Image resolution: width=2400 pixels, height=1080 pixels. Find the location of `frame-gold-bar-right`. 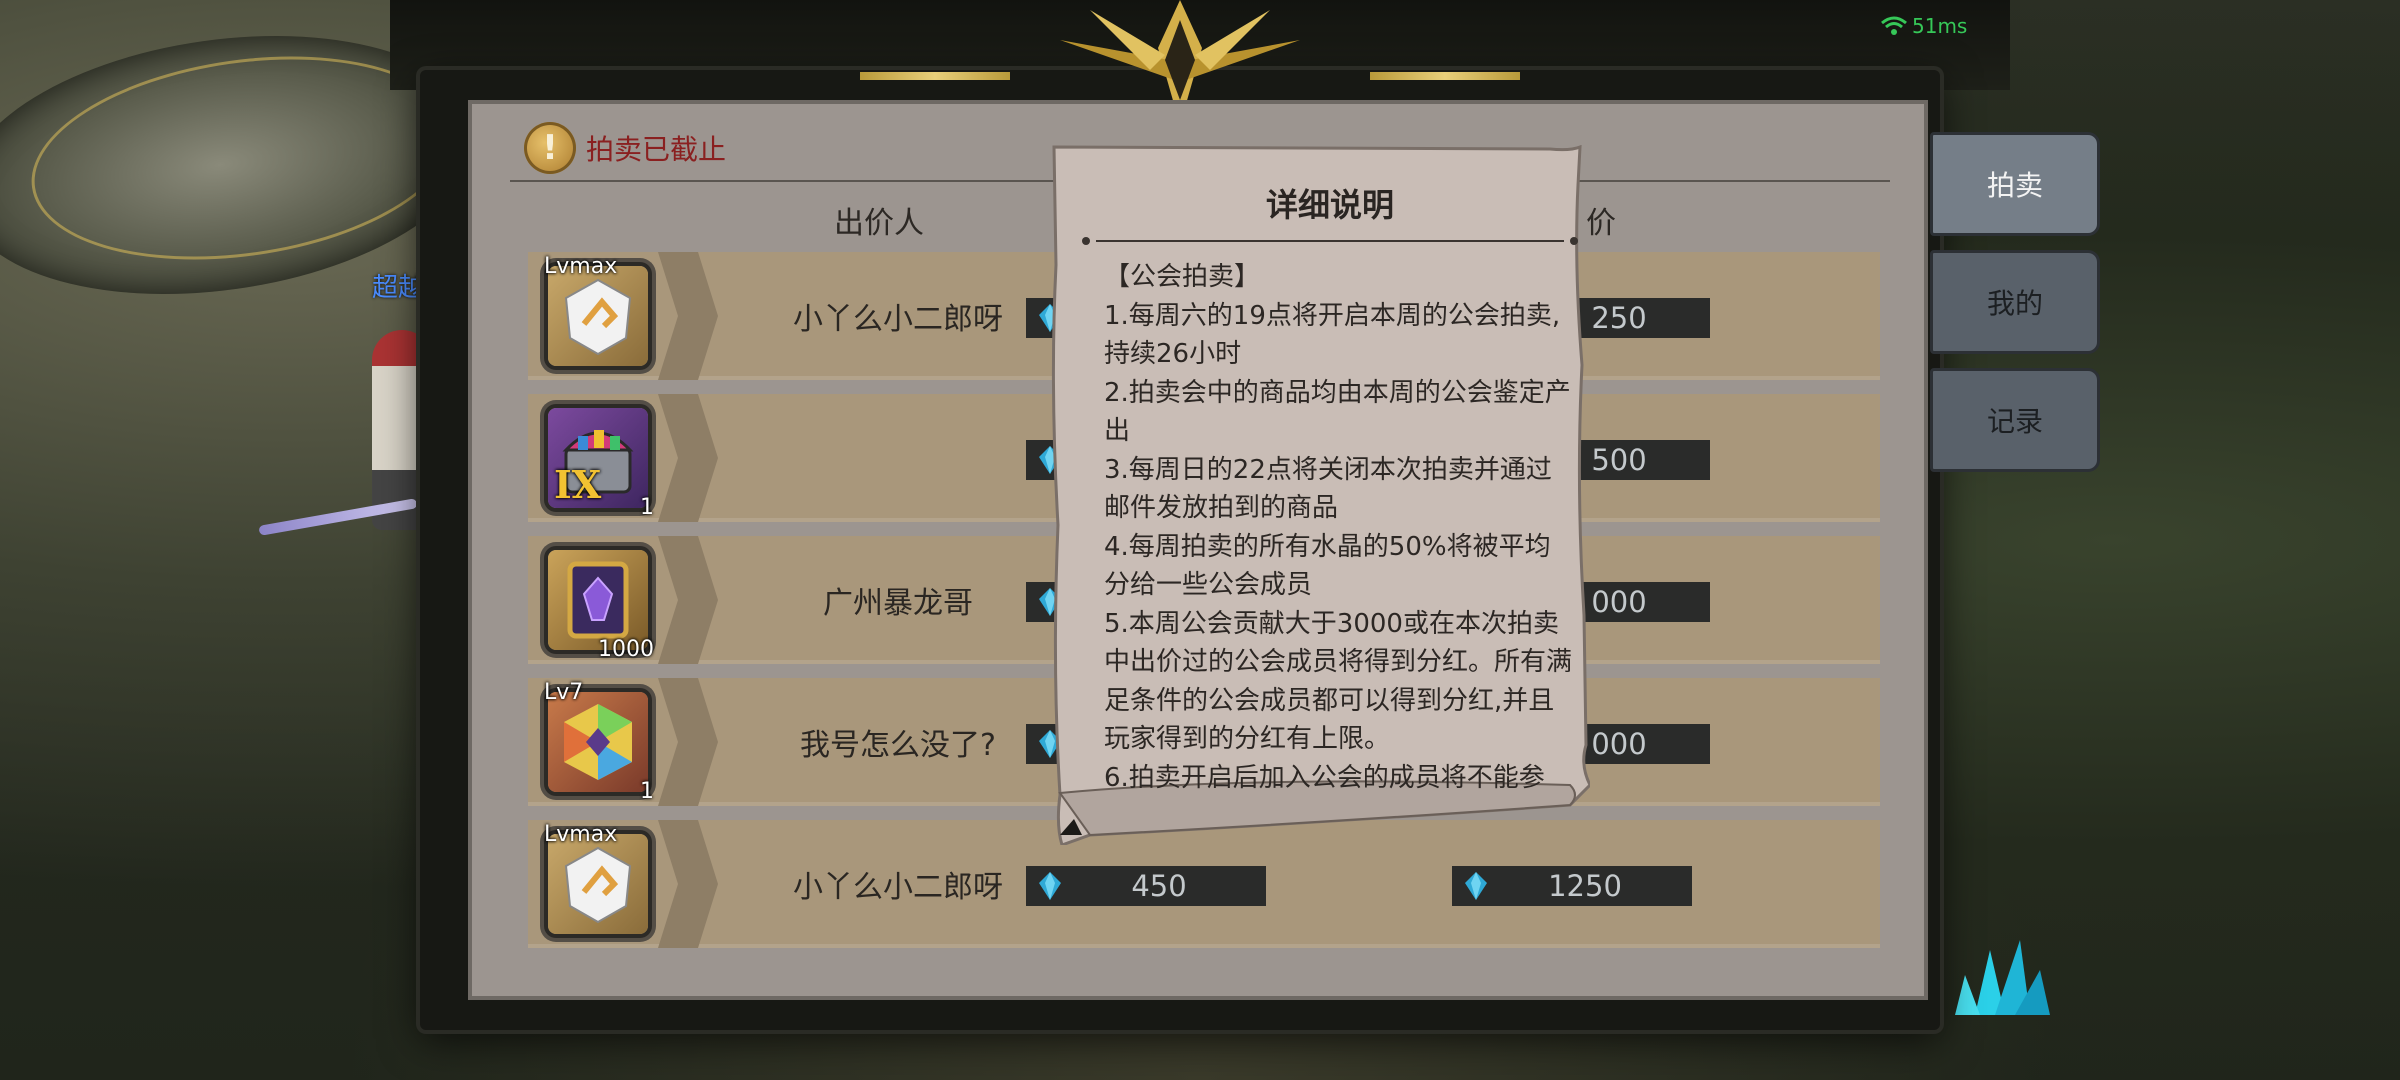

frame-gold-bar-right is located at coordinates (1445, 76).